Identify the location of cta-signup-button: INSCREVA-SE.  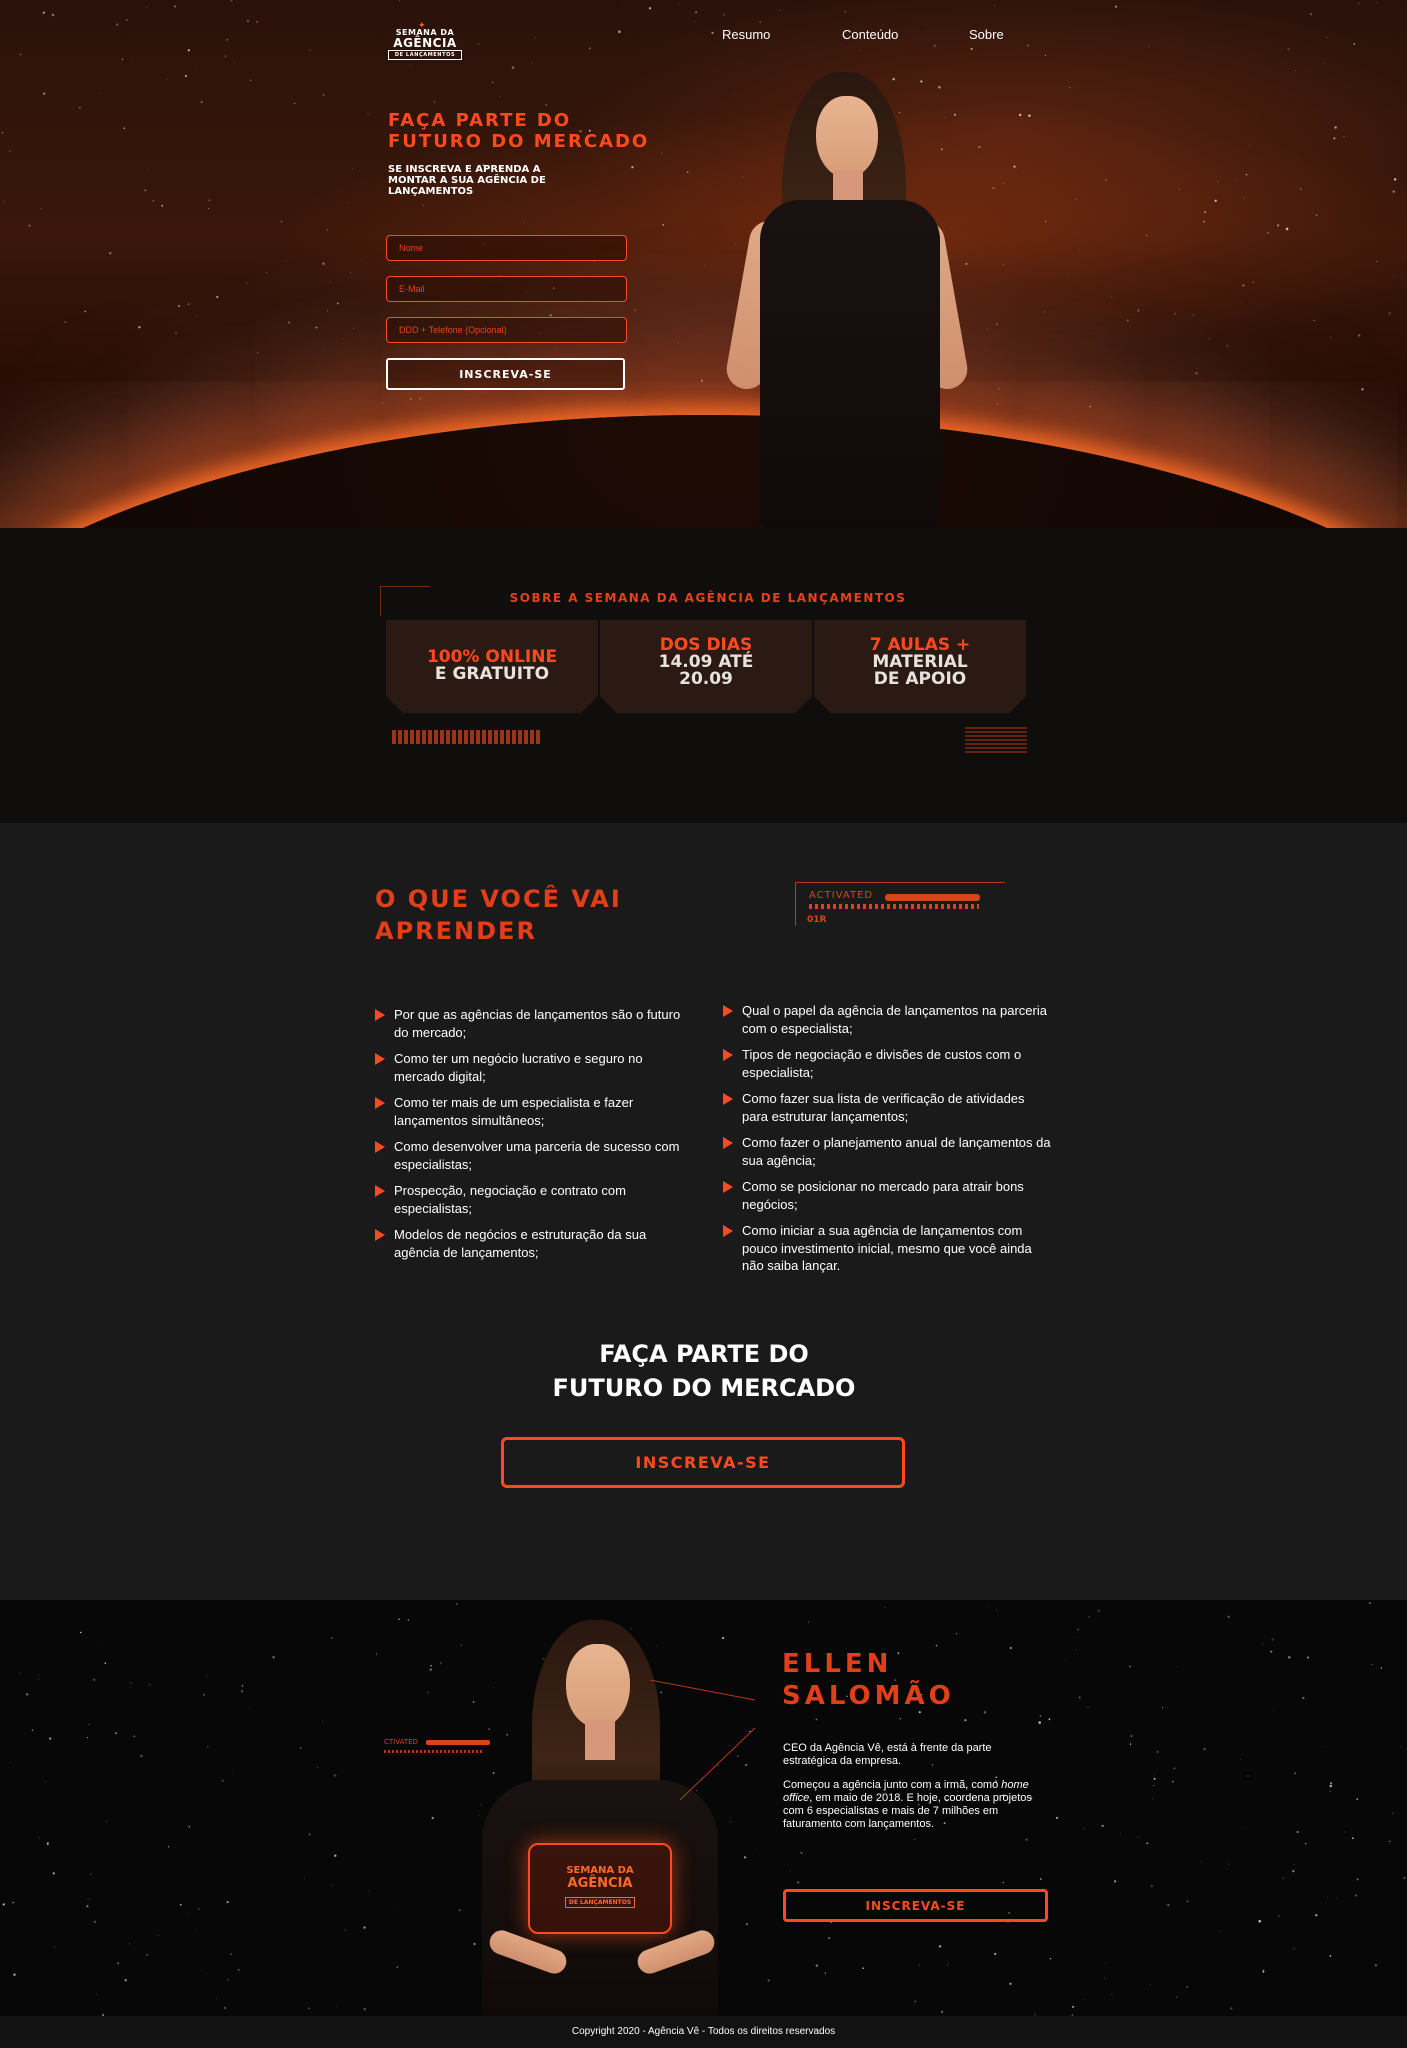
(703, 1462).